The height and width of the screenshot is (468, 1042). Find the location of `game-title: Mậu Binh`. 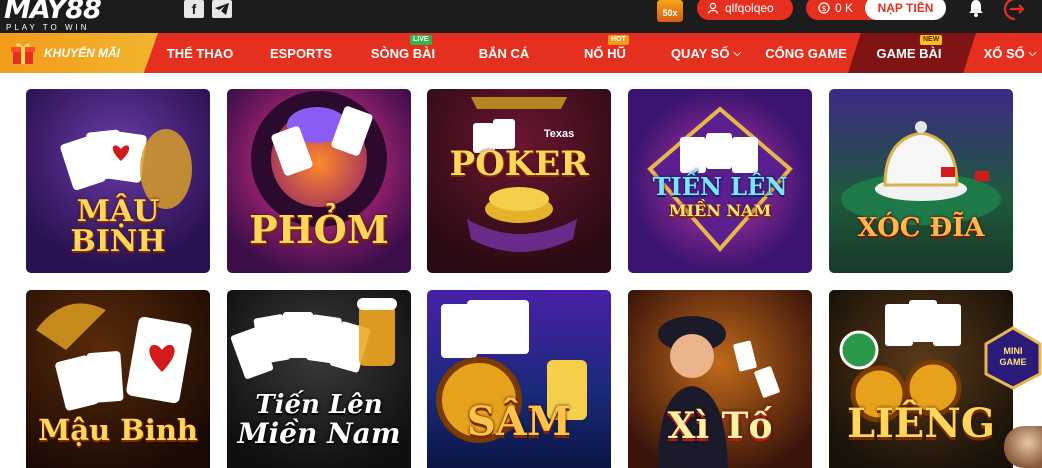

game-title: Mậu Binh is located at coordinates (118, 430).